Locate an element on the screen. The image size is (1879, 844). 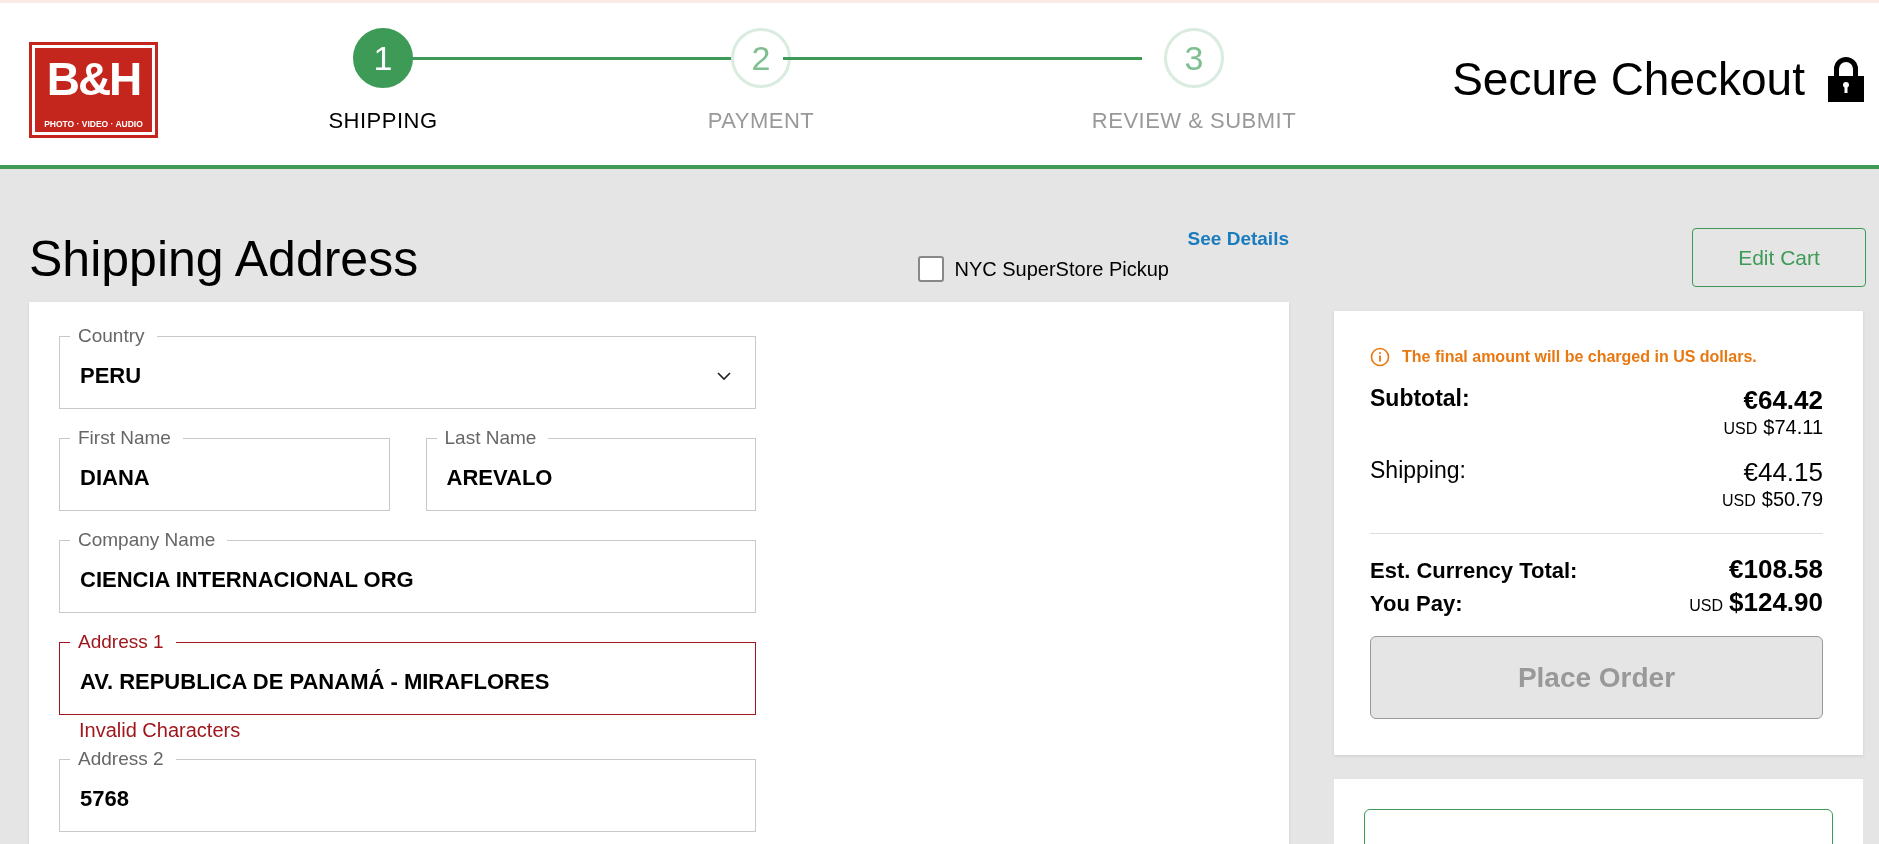
logo: B&H PHOTO · VIDEO · AUDIO is located at coordinates (93, 90).